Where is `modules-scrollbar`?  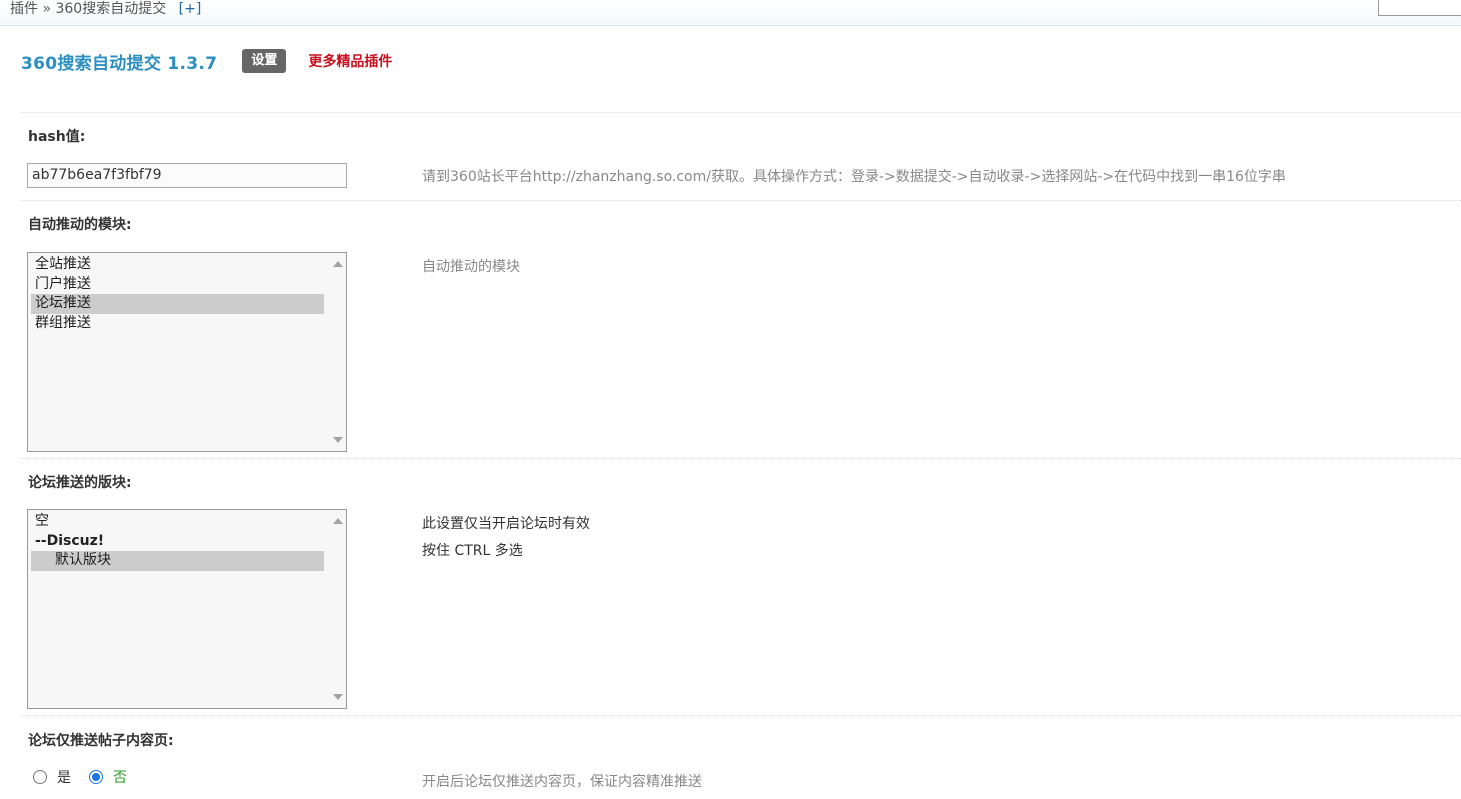 modules-scrollbar is located at coordinates (337, 352).